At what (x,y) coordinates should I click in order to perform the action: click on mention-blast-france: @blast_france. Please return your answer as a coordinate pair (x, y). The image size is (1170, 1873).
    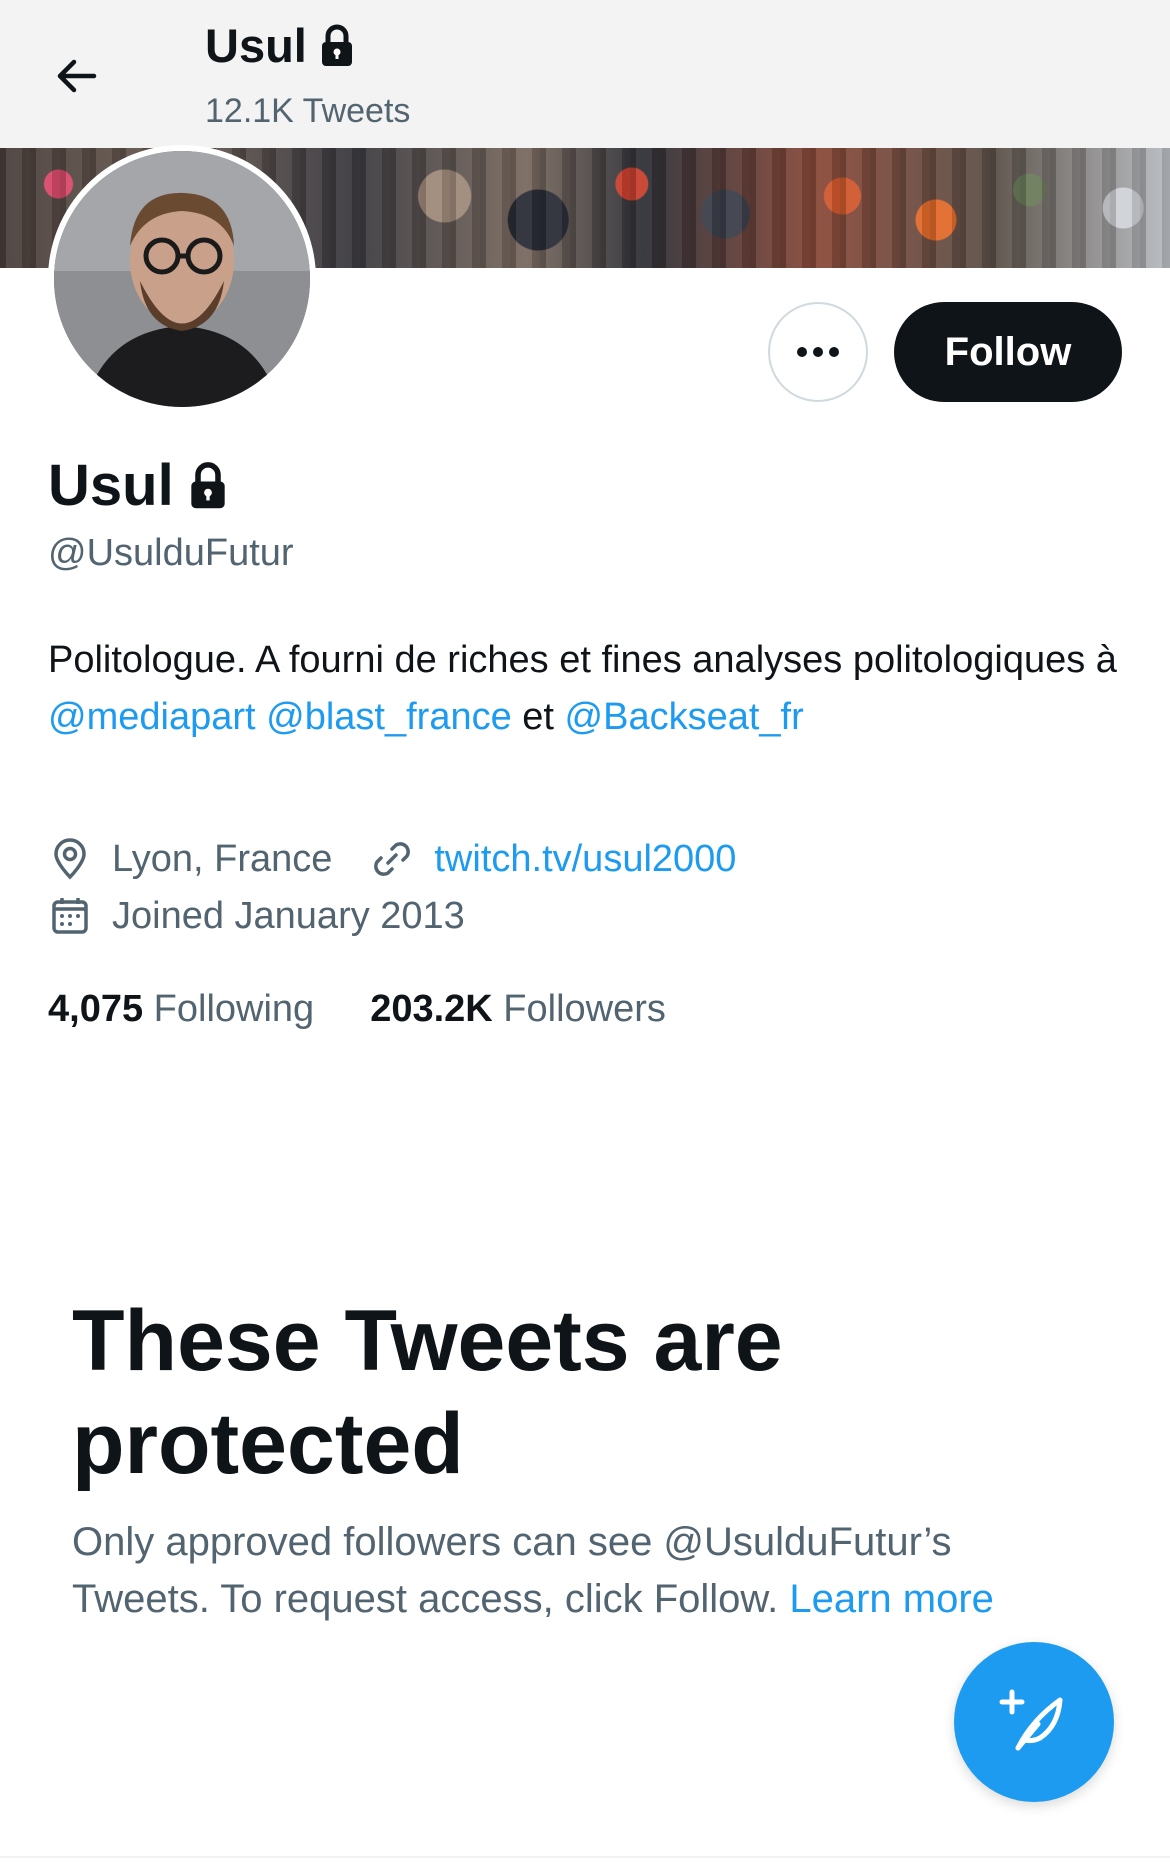
    Looking at the image, I should click on (389, 717).